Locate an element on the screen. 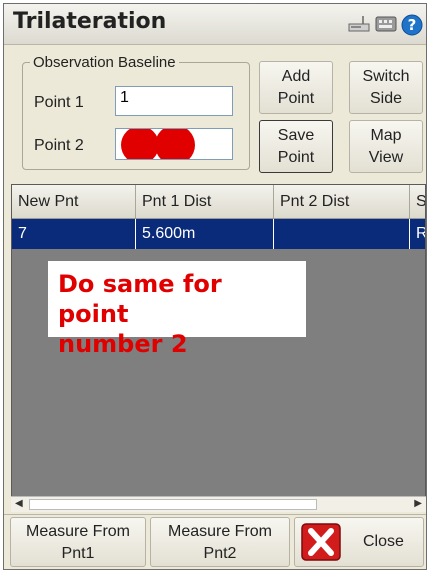 This screenshot has width=430, height=573. point2-input is located at coordinates (174, 144).